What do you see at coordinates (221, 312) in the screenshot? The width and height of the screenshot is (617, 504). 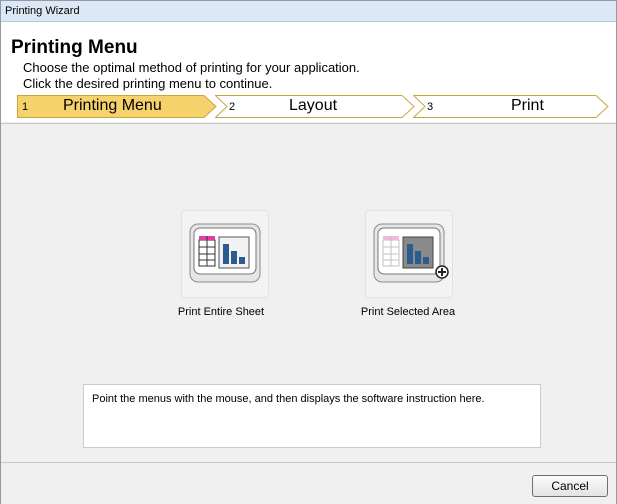 I see `print-entire-sheet-label: Print Entire Sheet` at bounding box center [221, 312].